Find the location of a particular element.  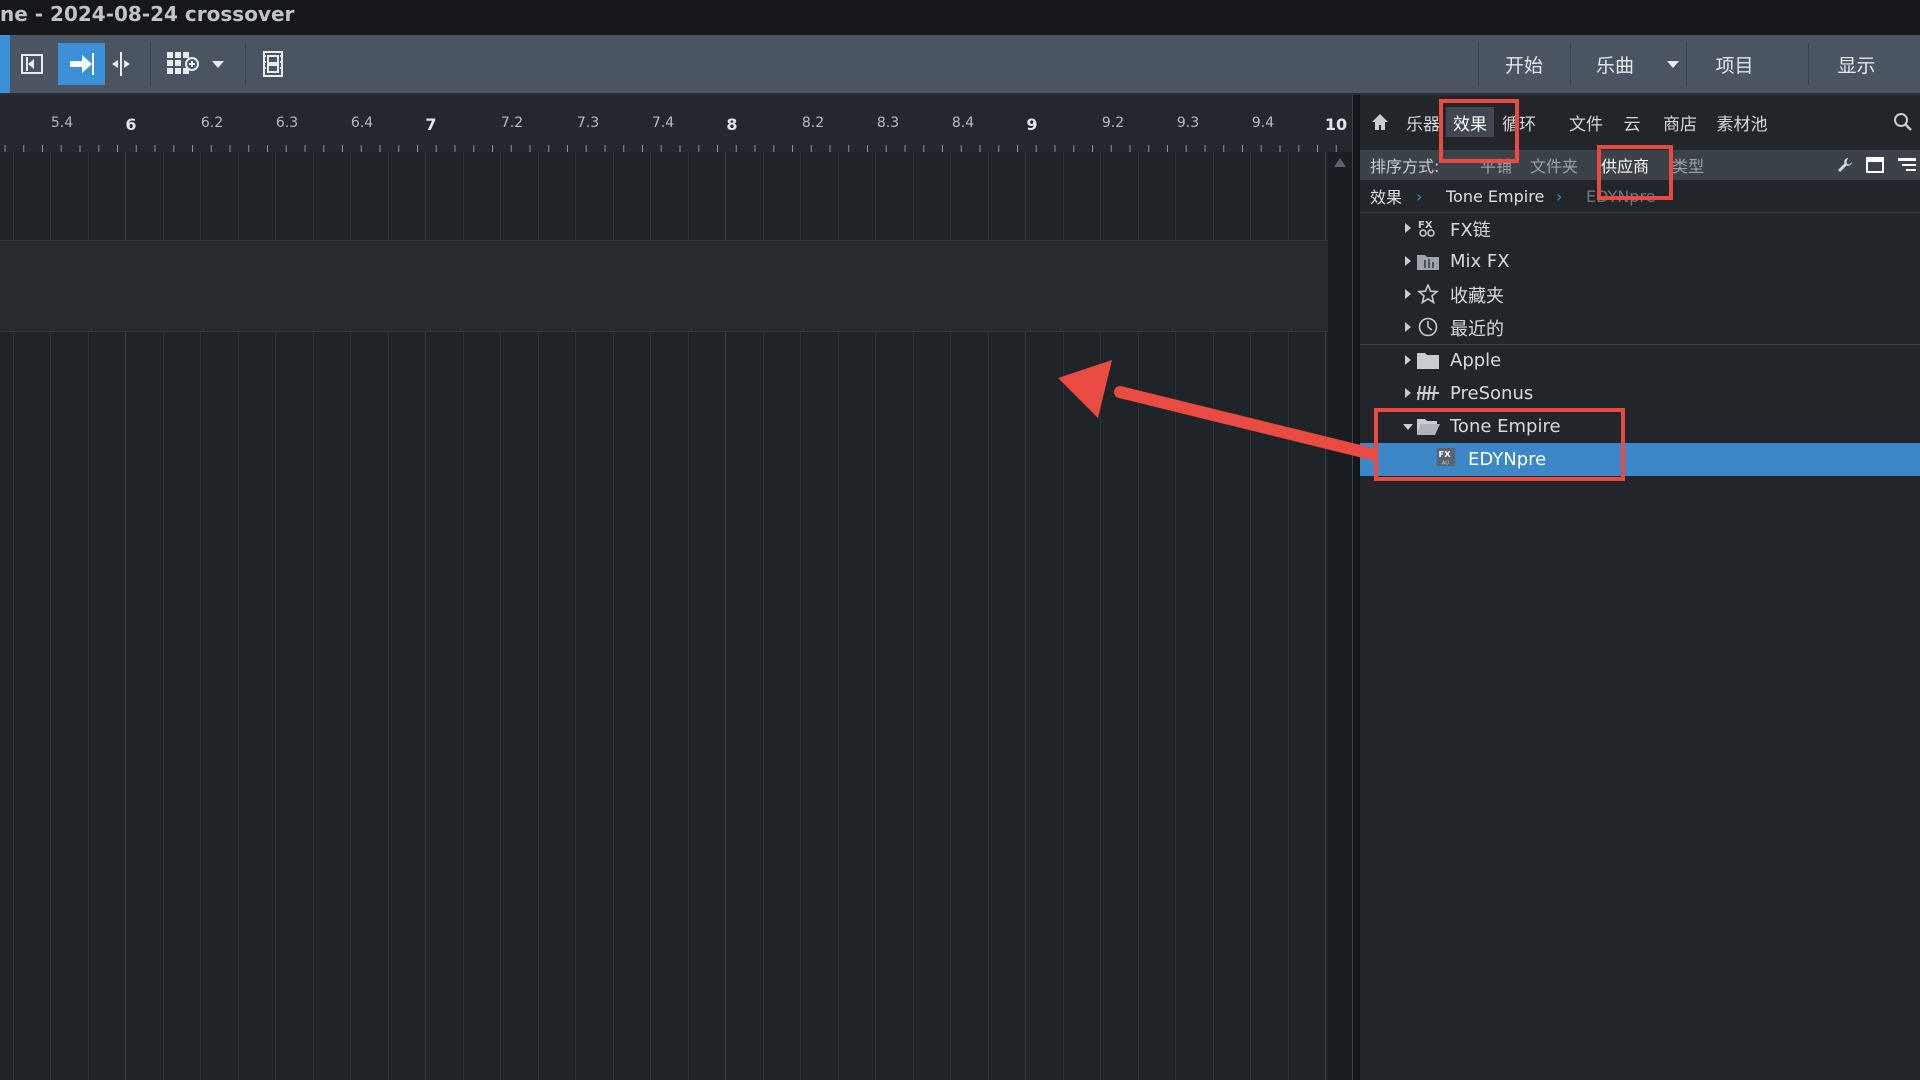

tab-cloud: 云 is located at coordinates (1632, 122).